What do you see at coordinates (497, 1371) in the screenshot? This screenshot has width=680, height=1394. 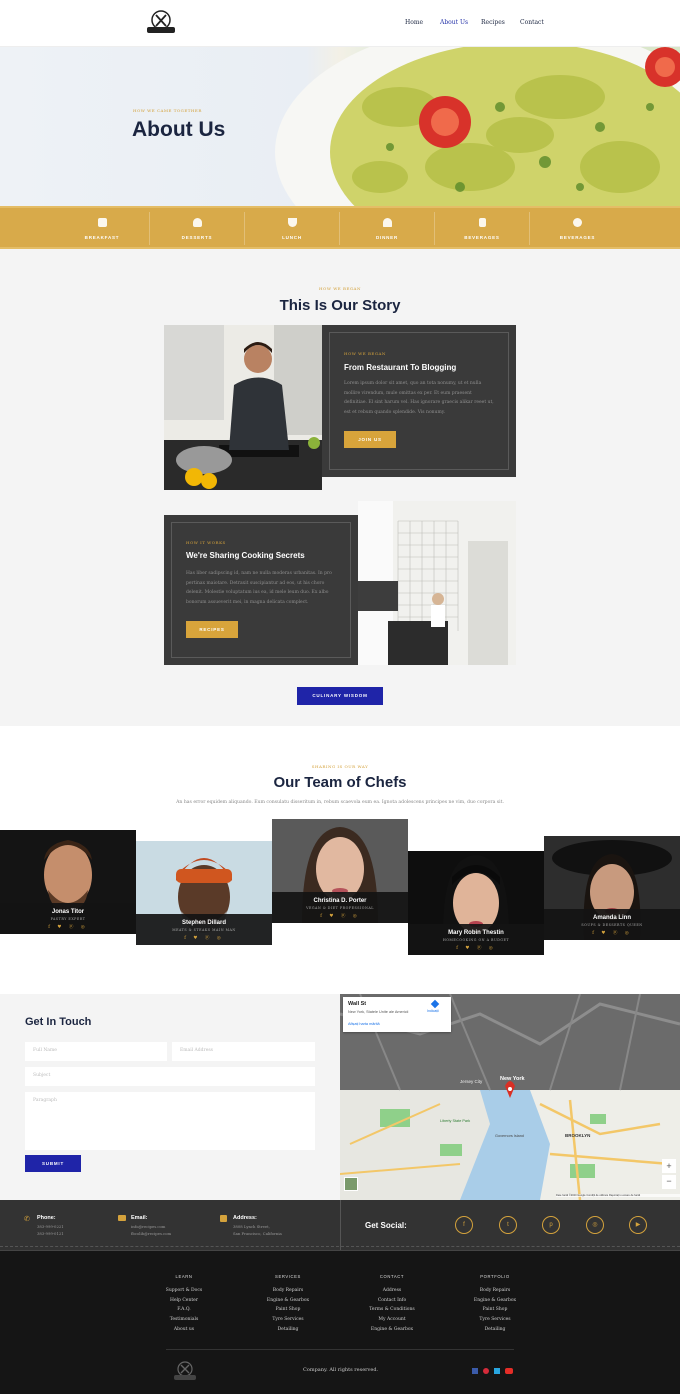 I see `twitter-icon` at bounding box center [497, 1371].